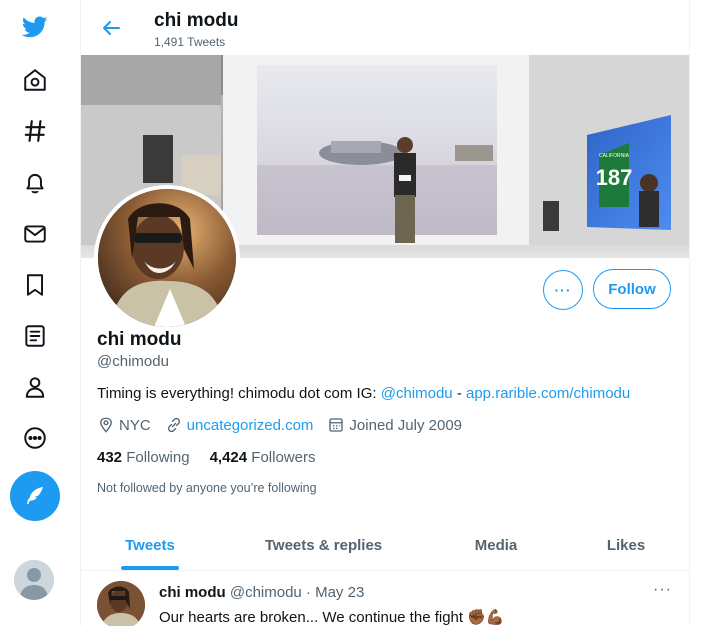 This screenshot has height=626, width=720. What do you see at coordinates (207, 488) in the screenshot?
I see `not-followed-notice: Not followed by anyone you’re following` at bounding box center [207, 488].